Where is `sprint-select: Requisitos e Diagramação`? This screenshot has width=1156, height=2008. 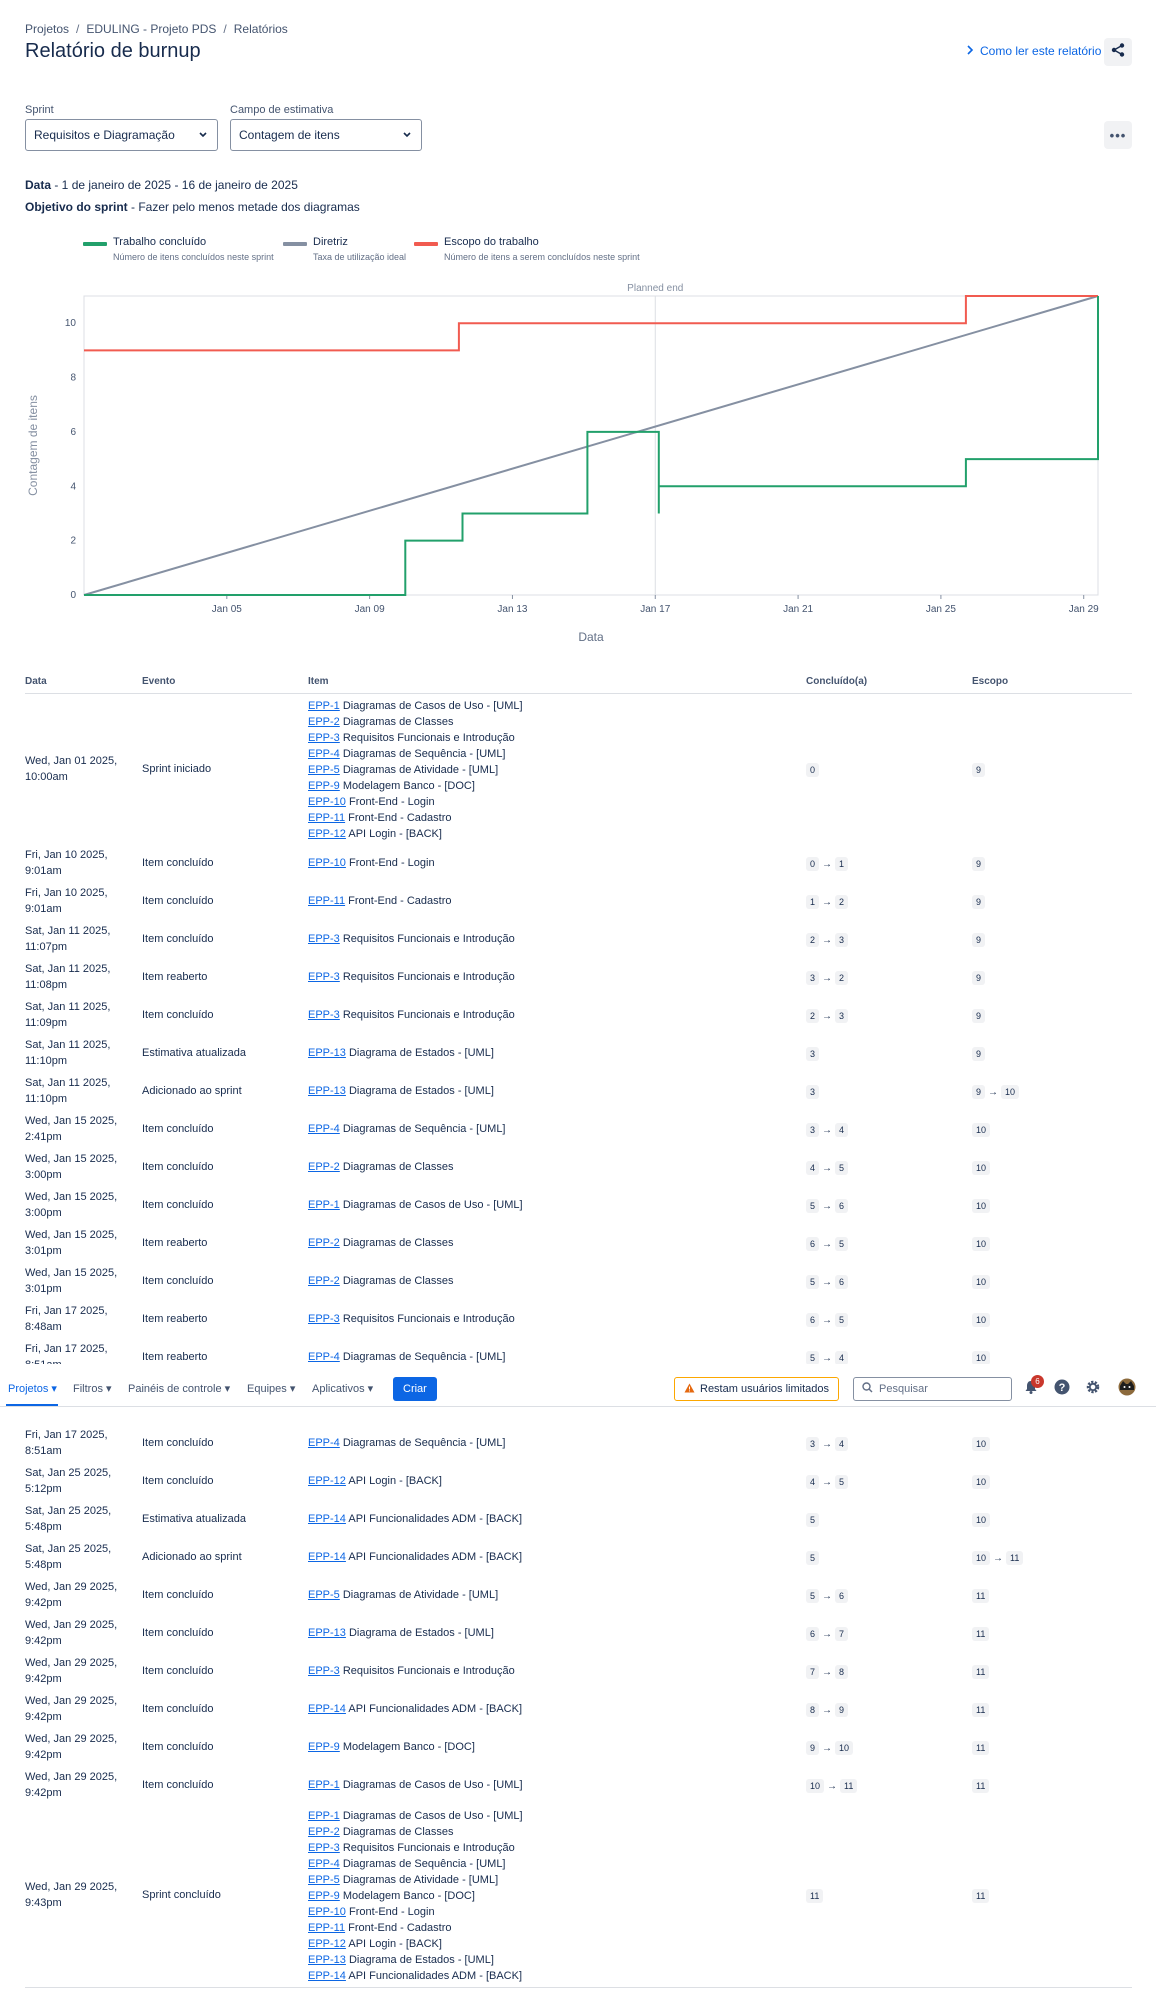 sprint-select: Requisitos e Diagramação is located at coordinates (121, 135).